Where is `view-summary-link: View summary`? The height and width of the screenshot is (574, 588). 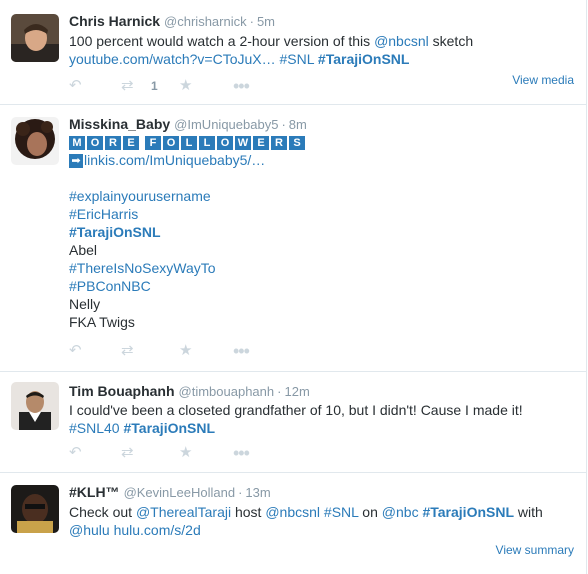
view-summary-link: View summary is located at coordinates (535, 550).